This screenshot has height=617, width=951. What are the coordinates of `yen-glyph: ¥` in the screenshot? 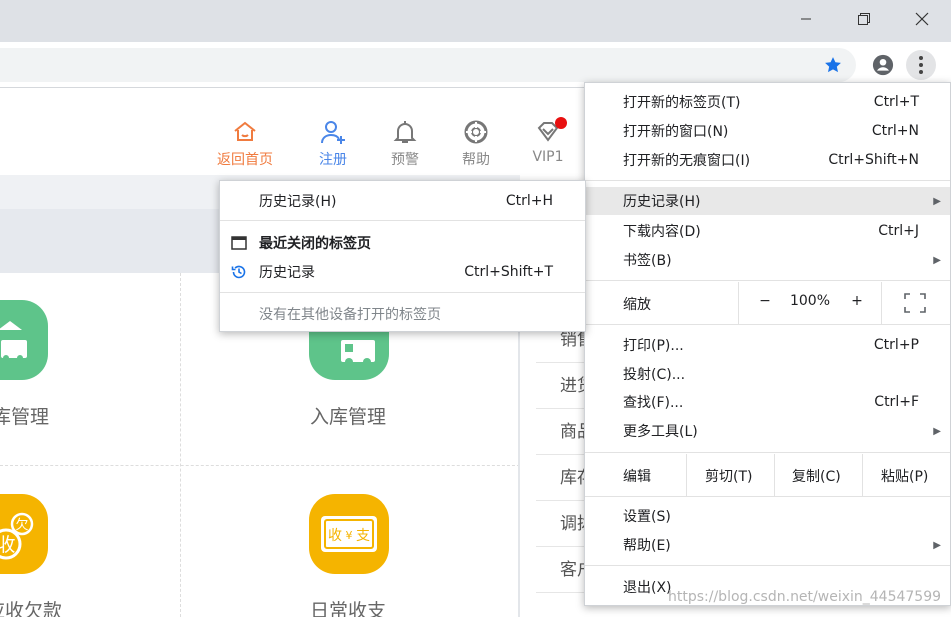 It's located at (349, 535).